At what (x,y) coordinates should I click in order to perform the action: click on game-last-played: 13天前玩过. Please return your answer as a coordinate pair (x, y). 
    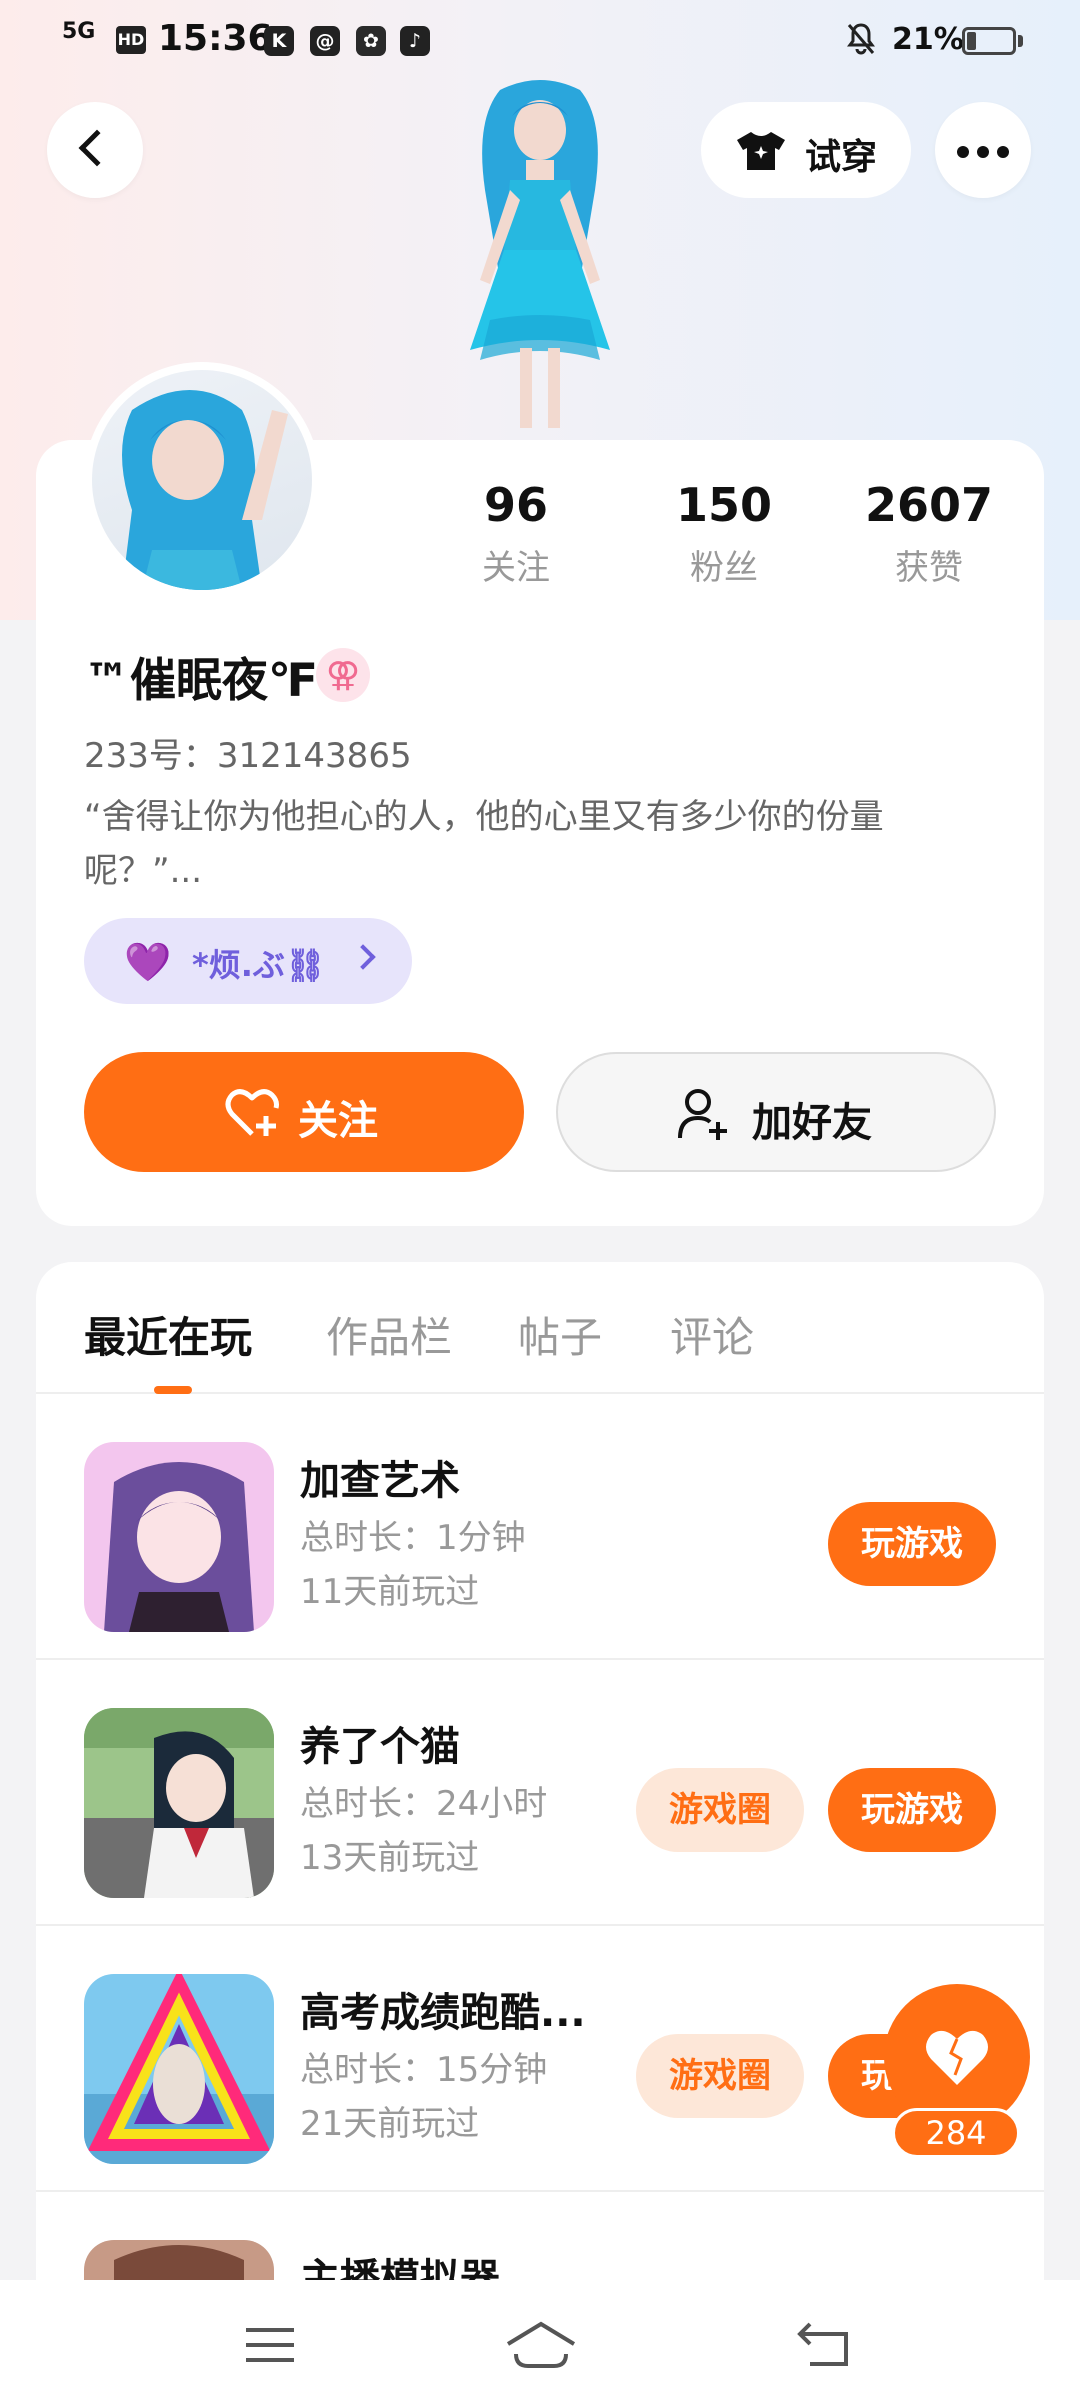
    Looking at the image, I should click on (390, 1858).